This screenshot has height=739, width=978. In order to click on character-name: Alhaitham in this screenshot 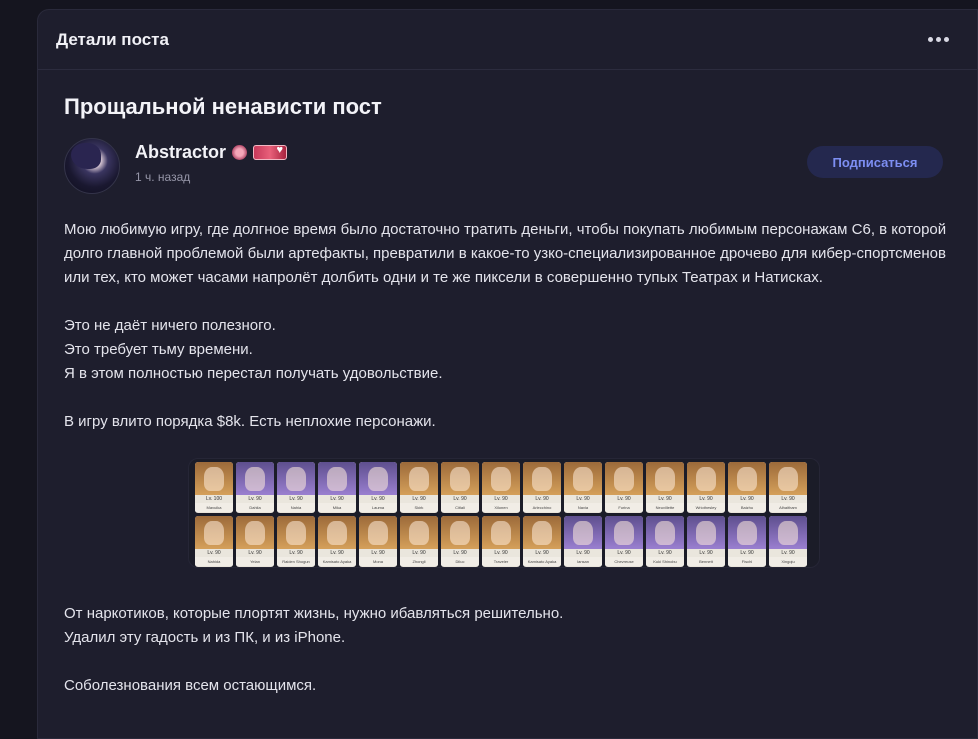, I will do `click(788, 507)`.